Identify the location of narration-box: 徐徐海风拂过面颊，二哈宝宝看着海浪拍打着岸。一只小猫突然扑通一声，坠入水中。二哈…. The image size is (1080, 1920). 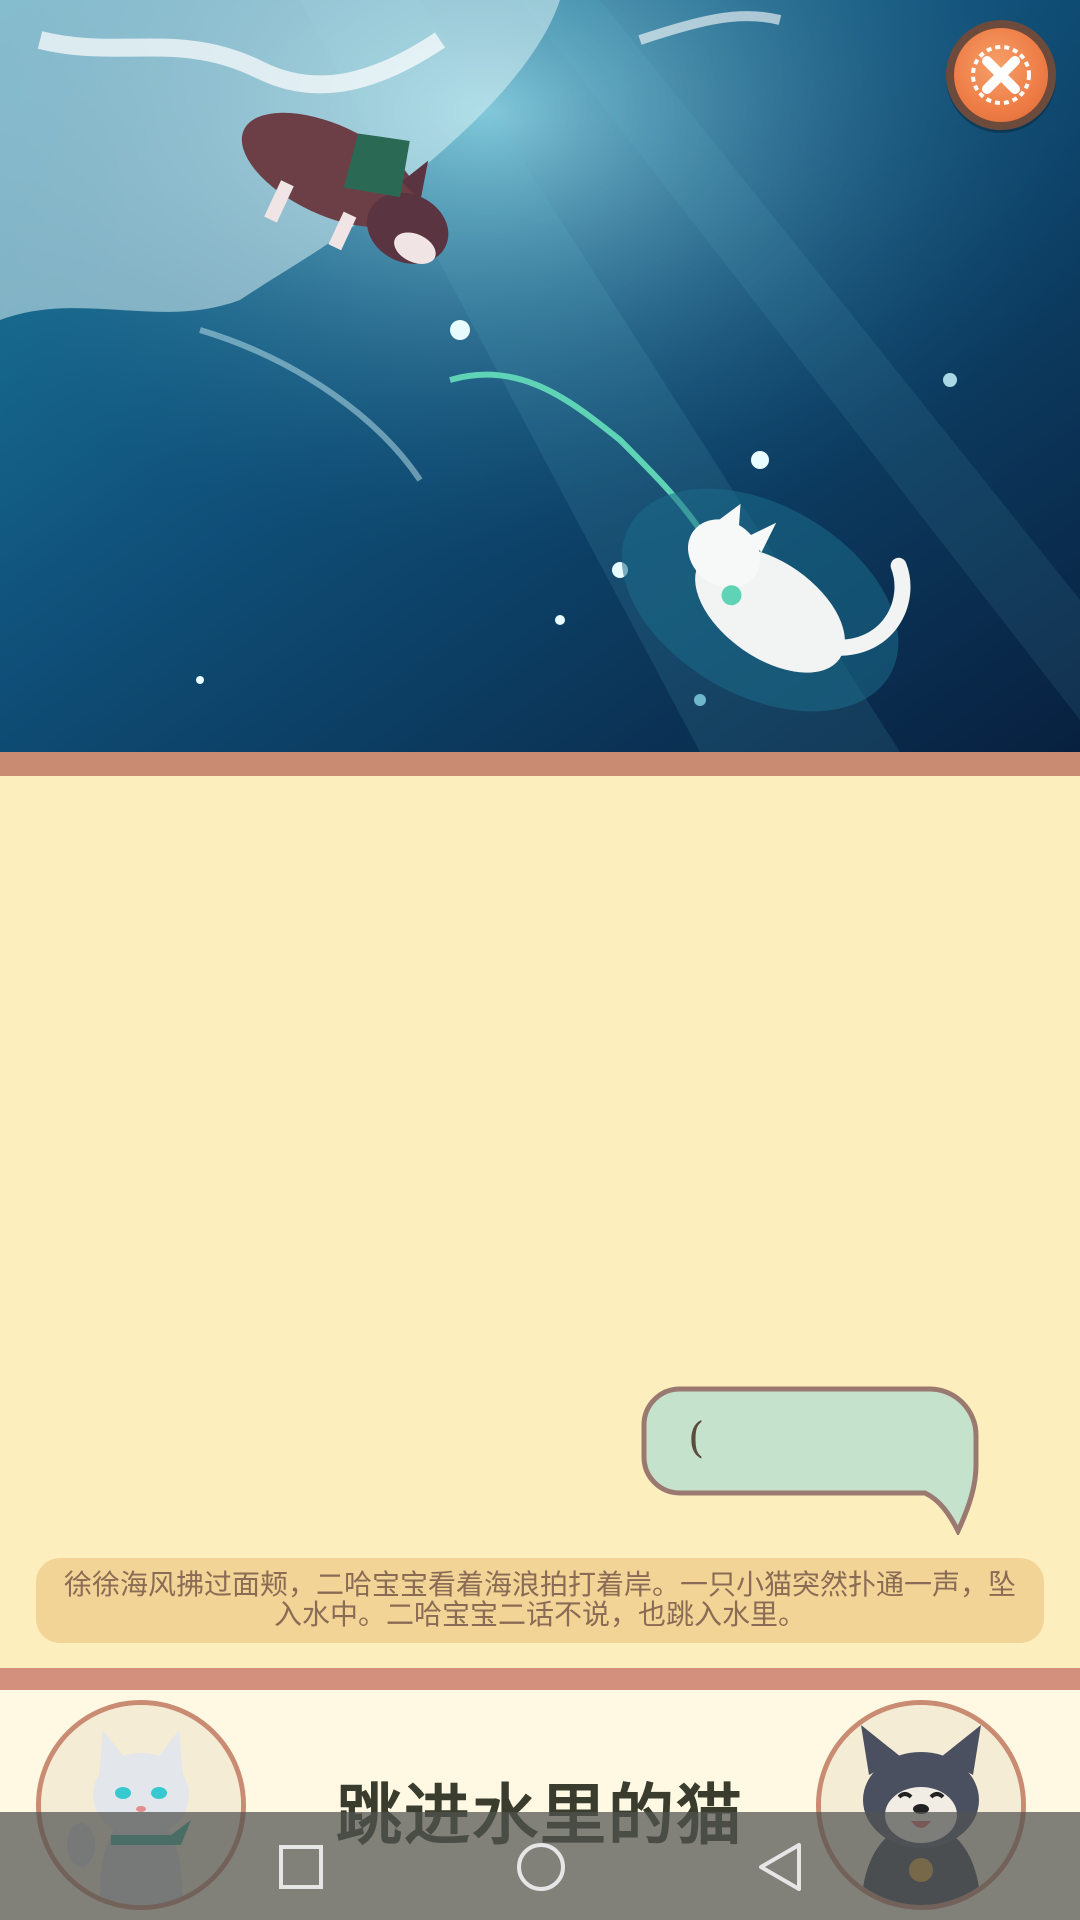
(540, 1600).